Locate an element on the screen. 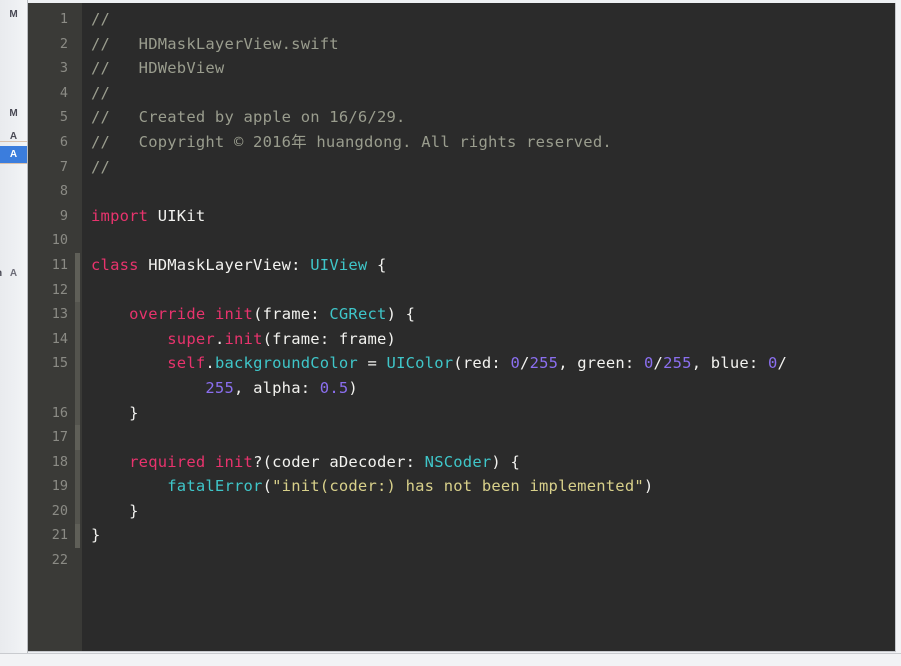 The height and width of the screenshot is (666, 901). token-keyword: required is located at coordinates (167, 461).